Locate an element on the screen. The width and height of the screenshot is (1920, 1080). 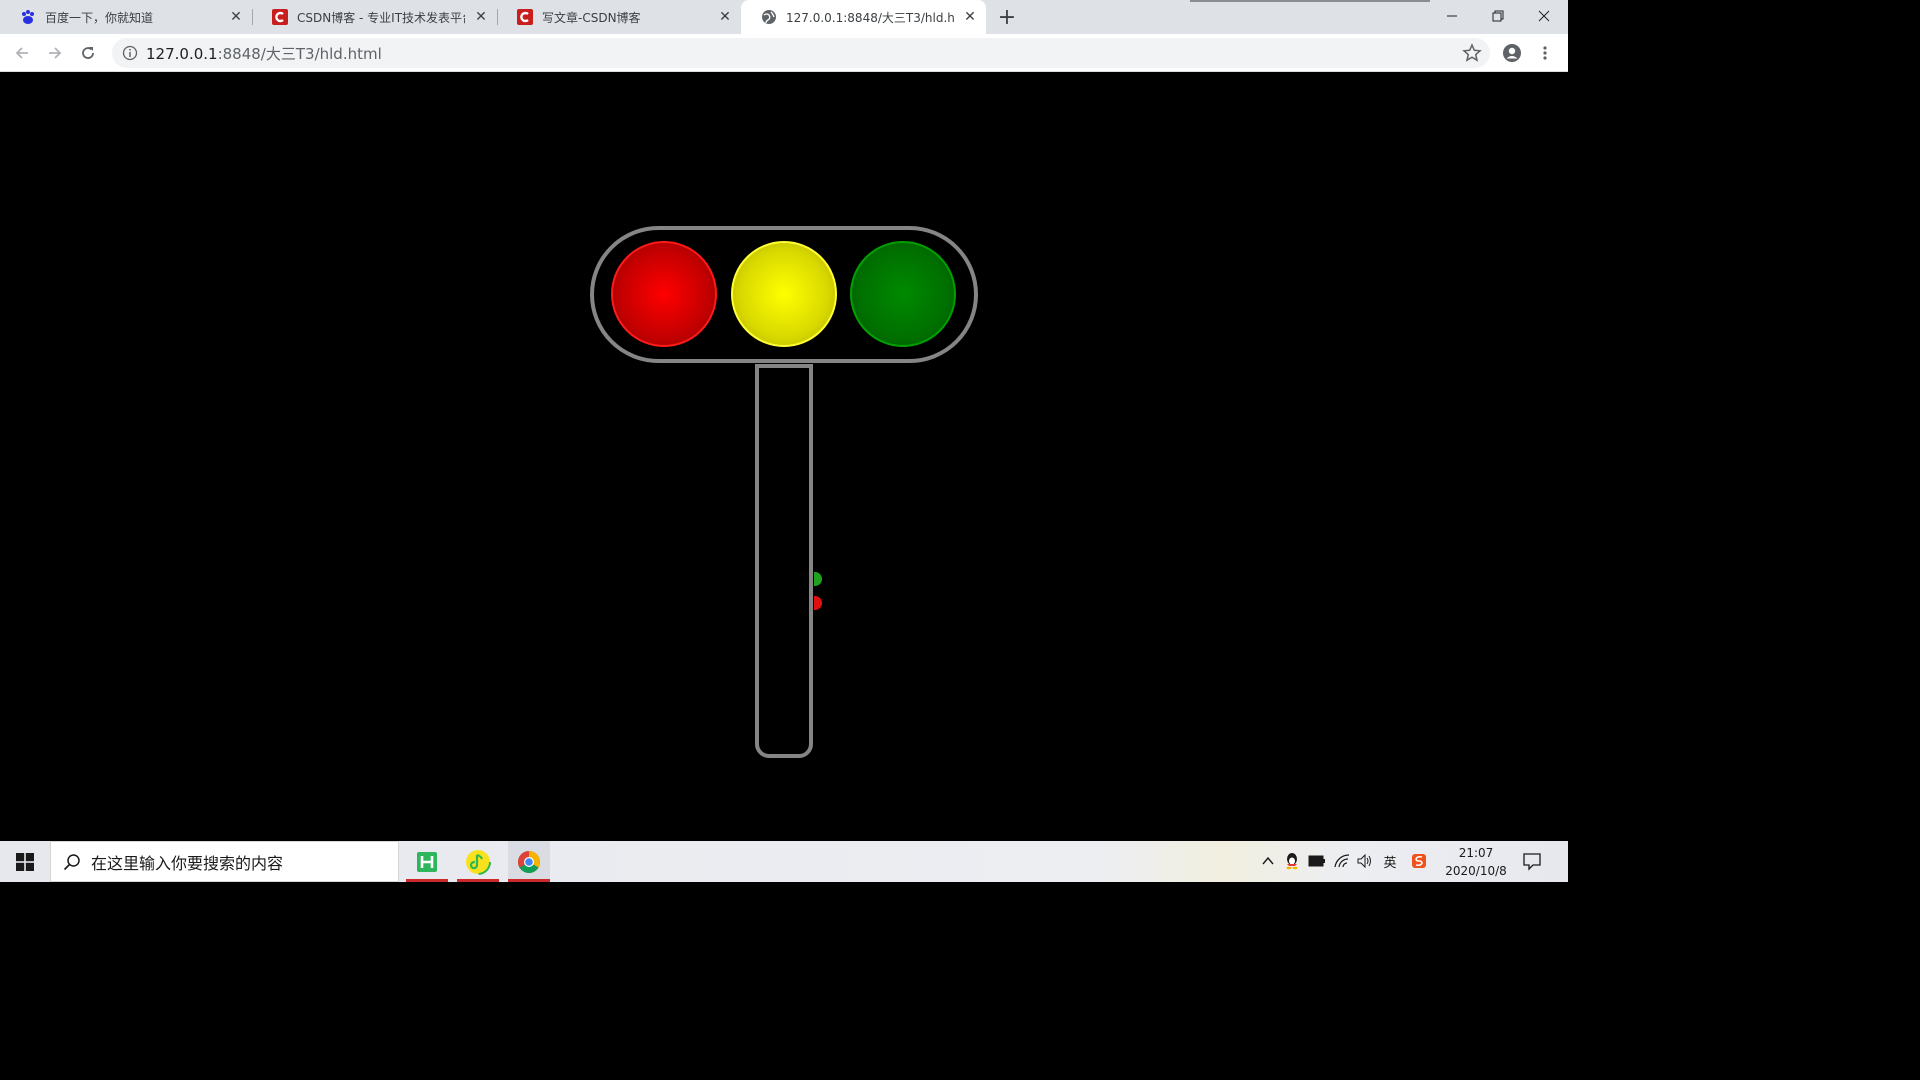
qq-music-icon is located at coordinates (478, 861).